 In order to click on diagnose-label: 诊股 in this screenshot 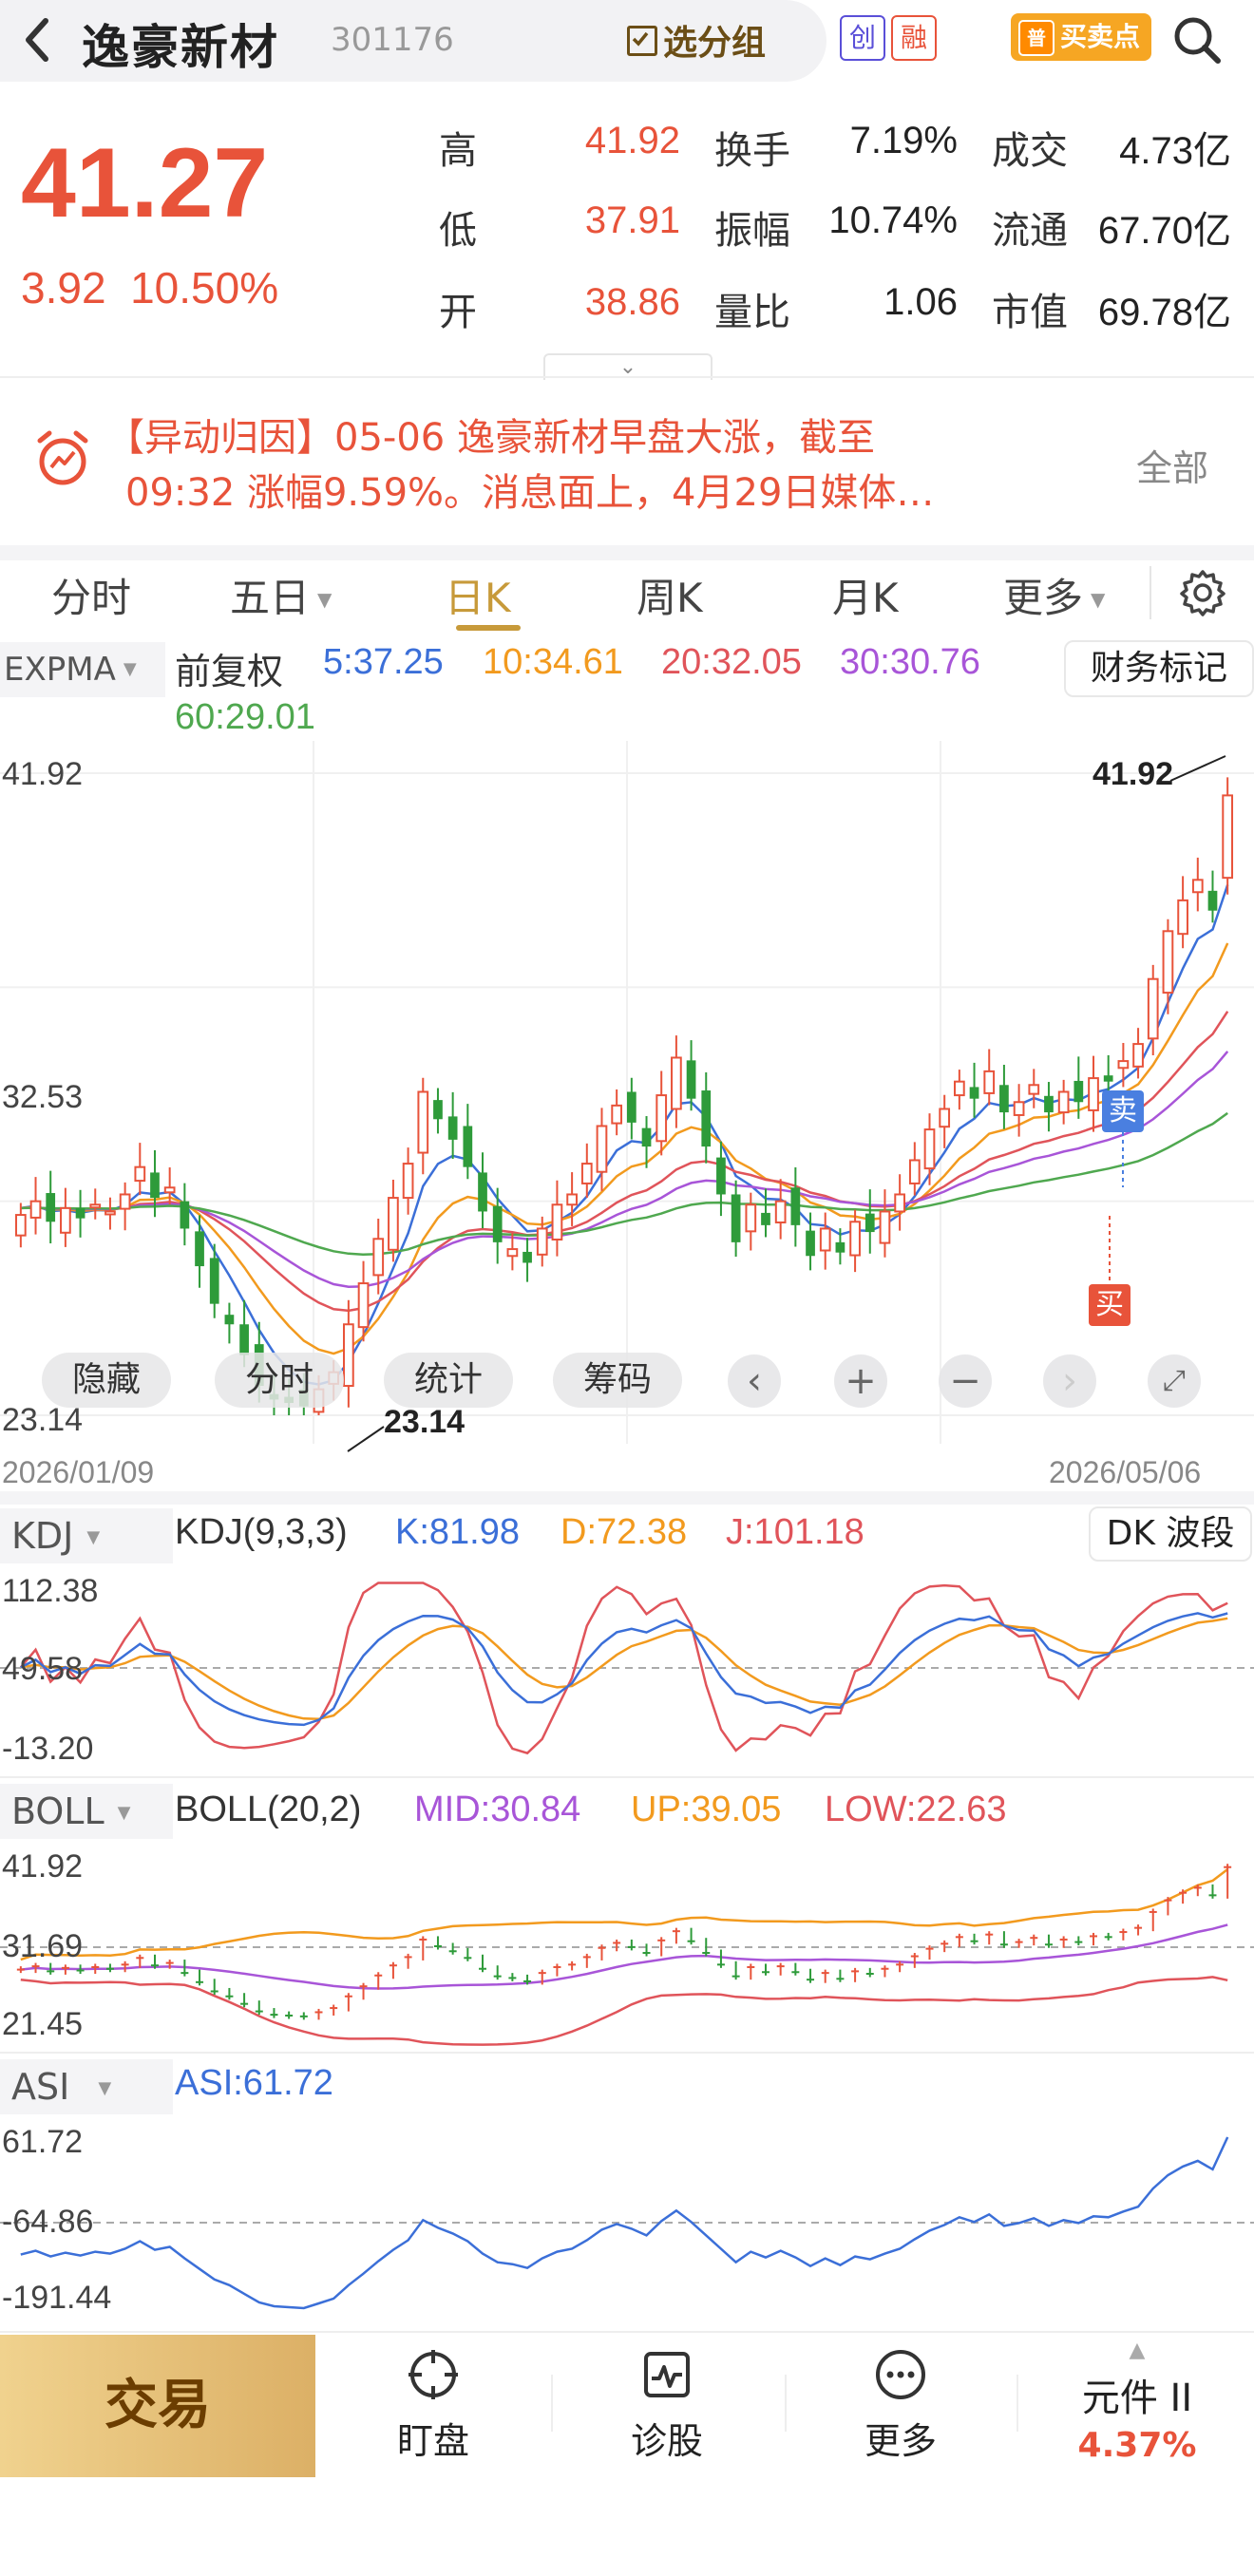, I will do `click(666, 2441)`.